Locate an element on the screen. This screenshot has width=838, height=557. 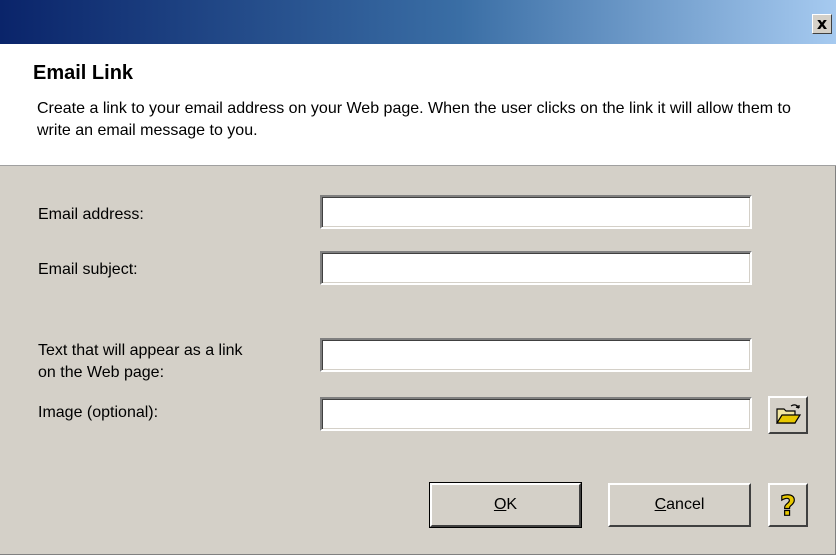
close-icon: x is located at coordinates (822, 23).